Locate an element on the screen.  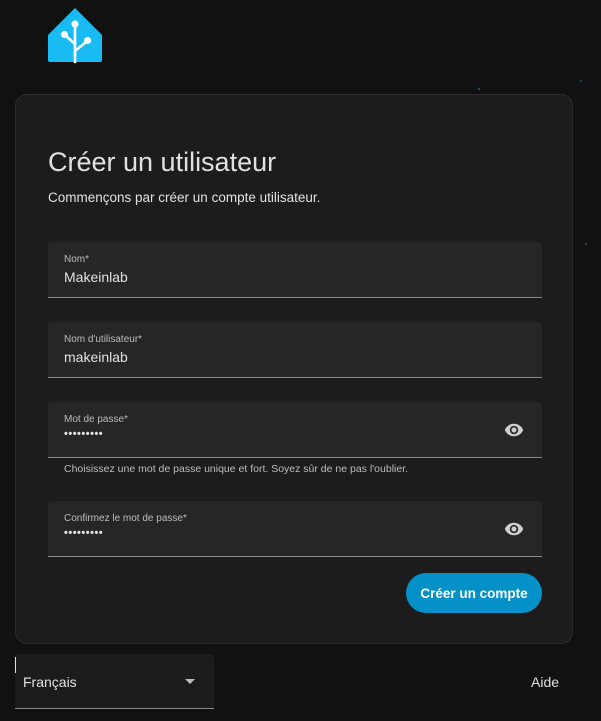
confirm-password-field: Confirmez le mot de passe* ••••••••• is located at coordinates (295, 529).